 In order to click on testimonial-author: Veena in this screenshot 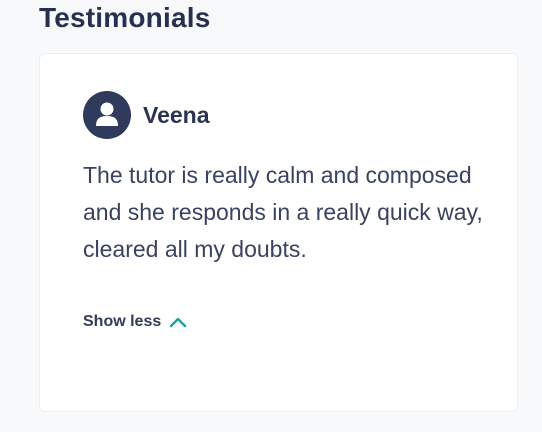, I will do `click(146, 115)`.